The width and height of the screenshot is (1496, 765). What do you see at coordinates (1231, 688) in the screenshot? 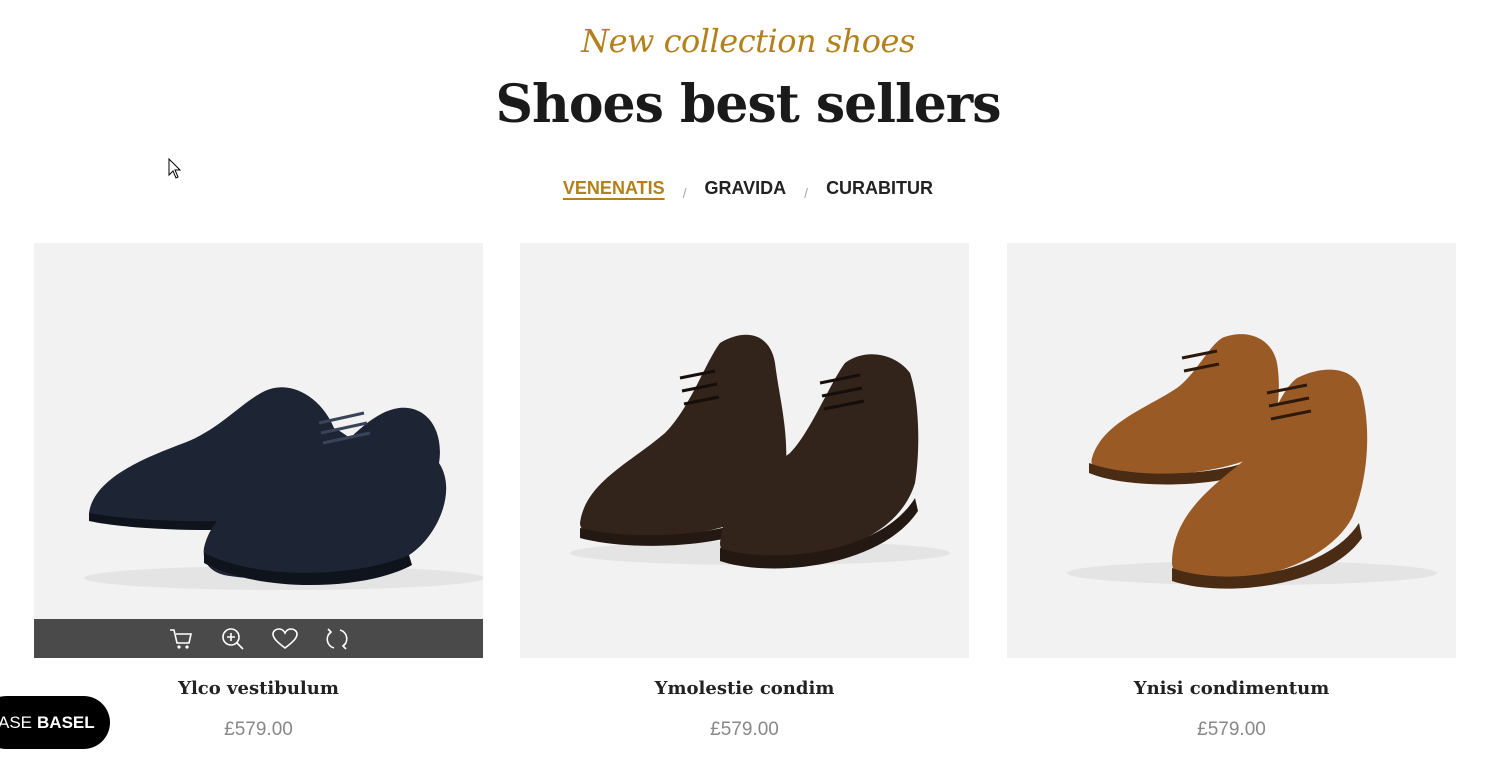
I see `product-name: Ynisi condimentum` at bounding box center [1231, 688].